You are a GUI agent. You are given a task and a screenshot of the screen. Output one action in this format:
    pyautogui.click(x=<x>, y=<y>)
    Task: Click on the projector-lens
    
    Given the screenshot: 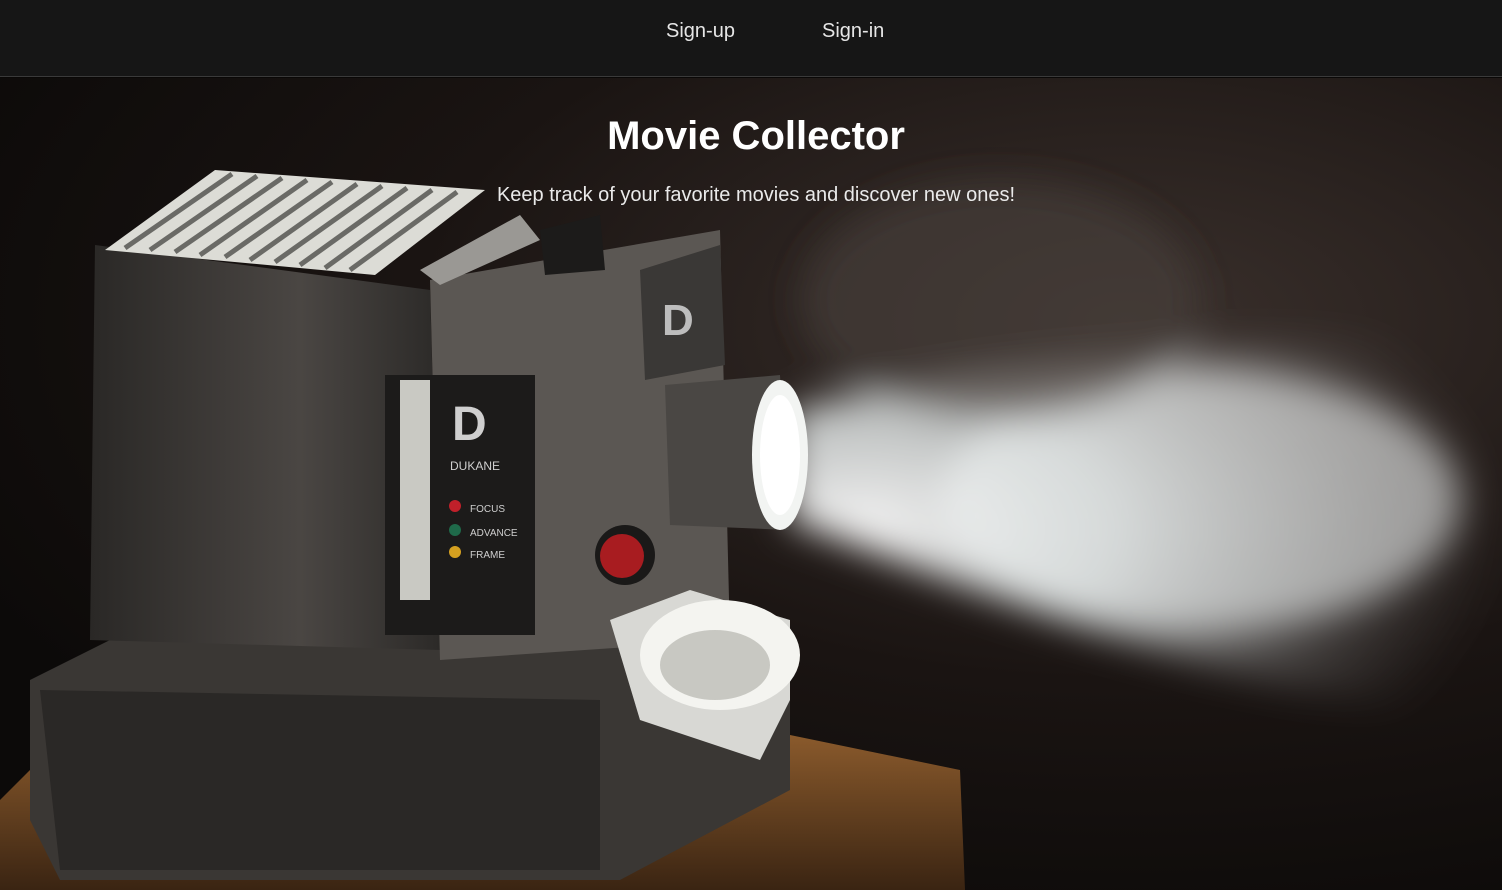 What is the action you would take?
    pyautogui.click(x=736, y=452)
    